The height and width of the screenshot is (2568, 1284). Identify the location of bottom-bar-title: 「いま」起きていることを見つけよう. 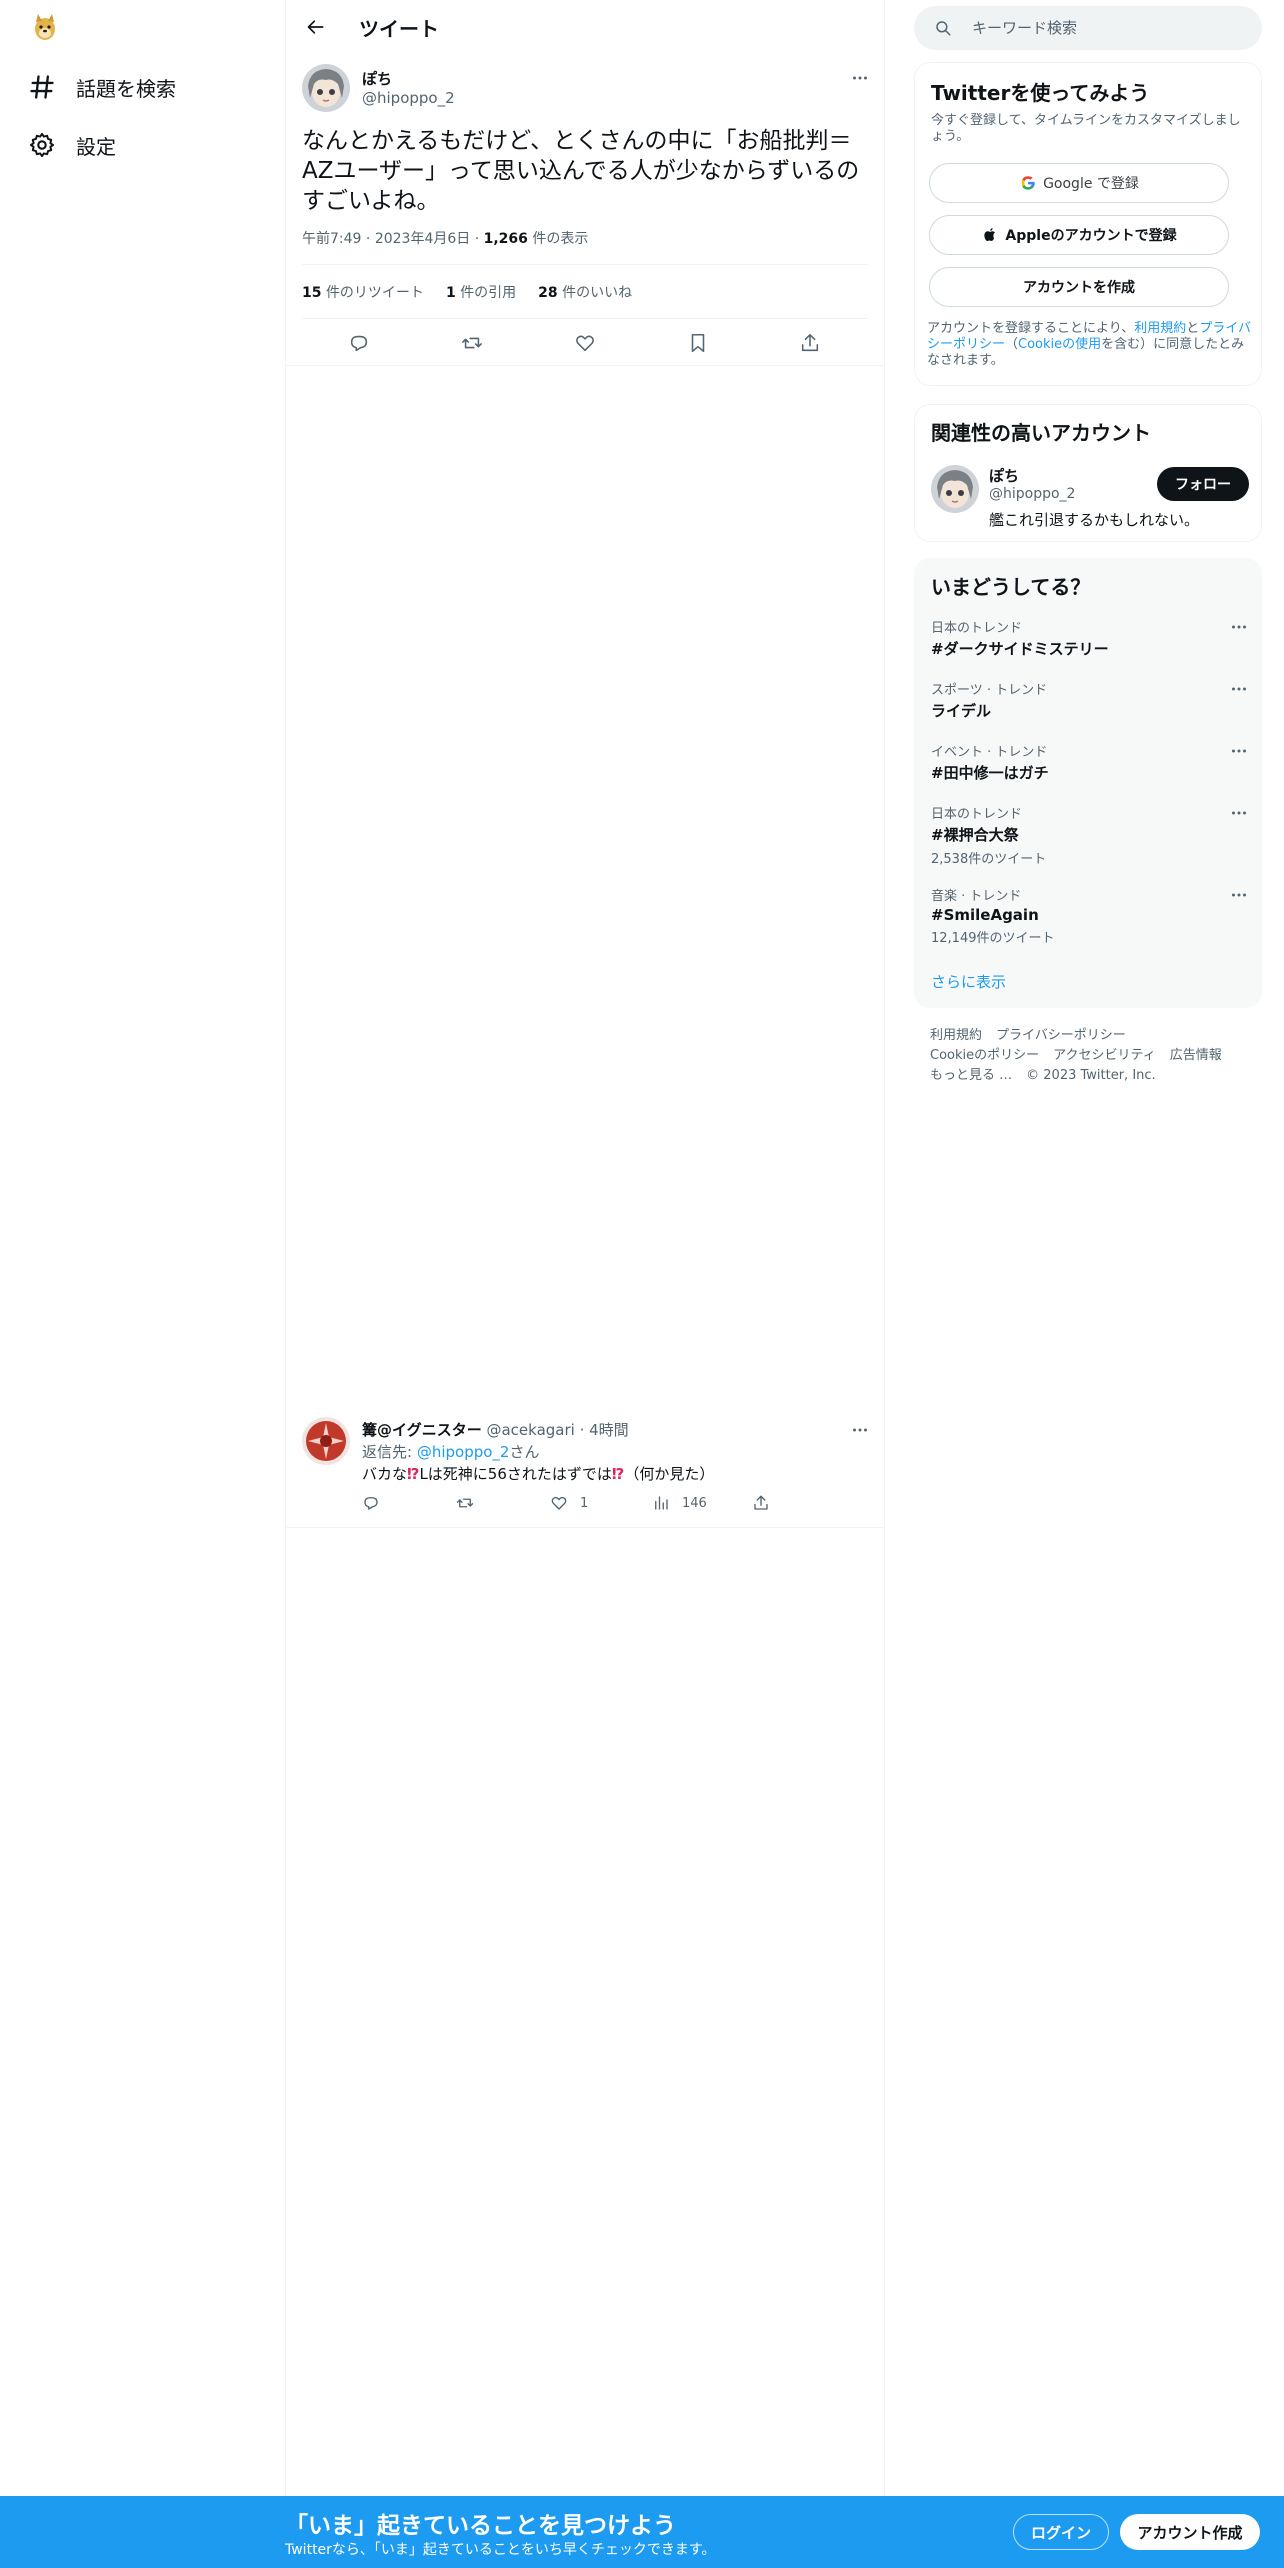
(480, 2526).